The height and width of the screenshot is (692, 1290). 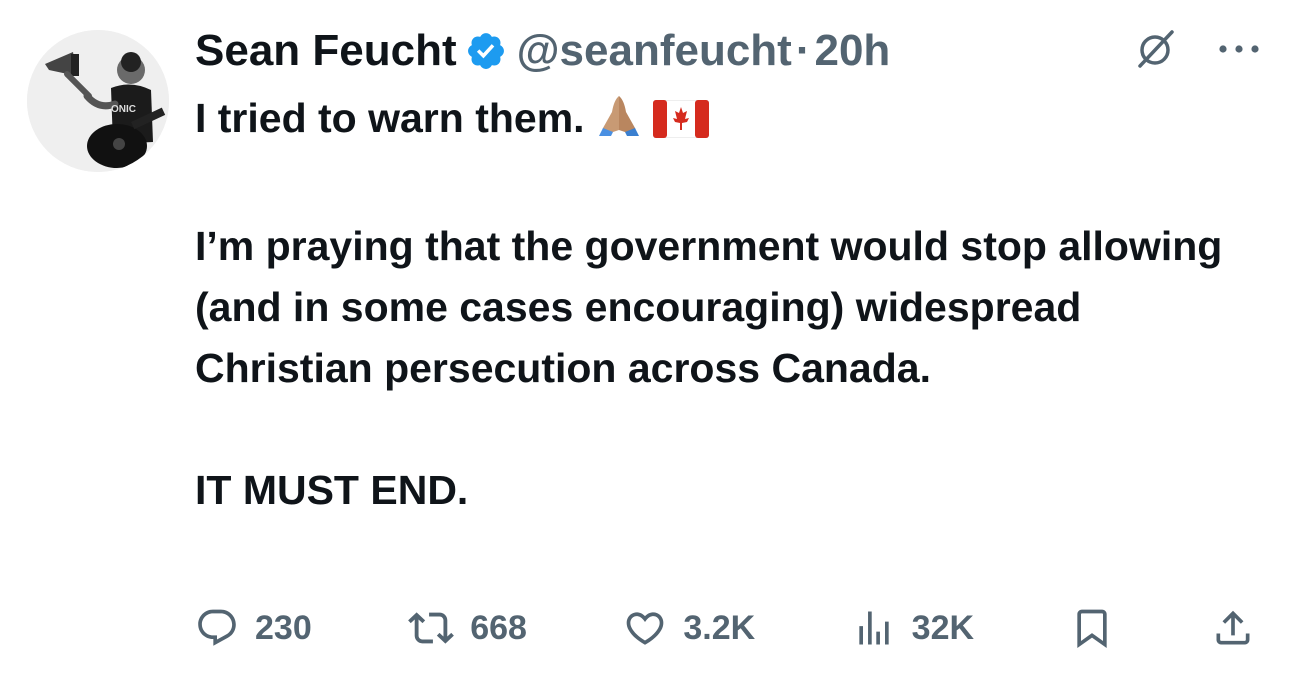 I want to click on bookmark-icon, so click(x=1092, y=628).